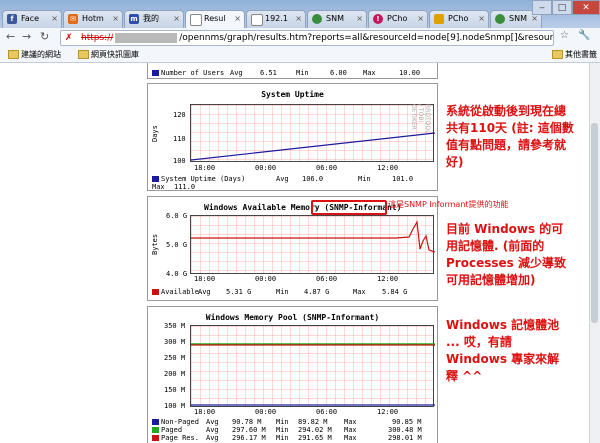 The height and width of the screenshot is (443, 600). I want to click on back-icon: ←, so click(10, 36).